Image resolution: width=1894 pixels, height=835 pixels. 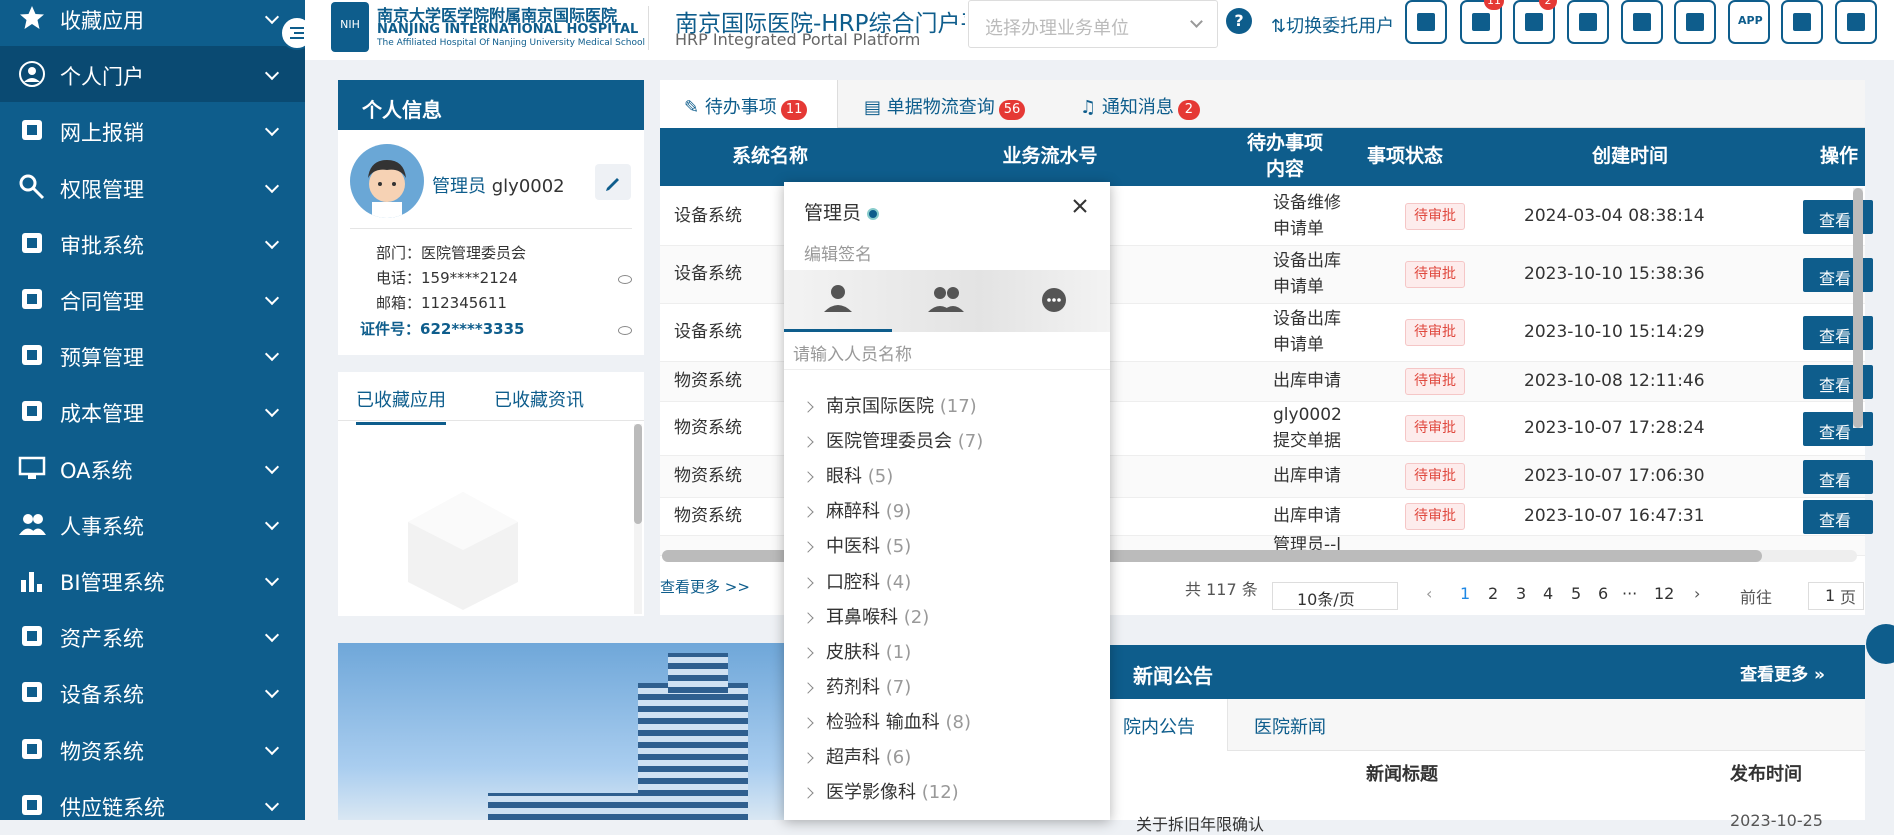 I want to click on page-ellipsis: ···, so click(x=1629, y=593).